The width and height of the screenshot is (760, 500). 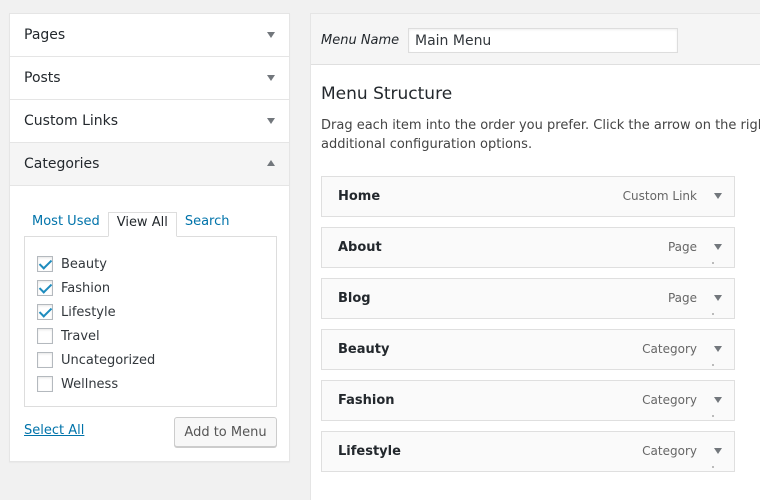 What do you see at coordinates (62, 164) in the screenshot?
I see `accordion-categories-label: Categories` at bounding box center [62, 164].